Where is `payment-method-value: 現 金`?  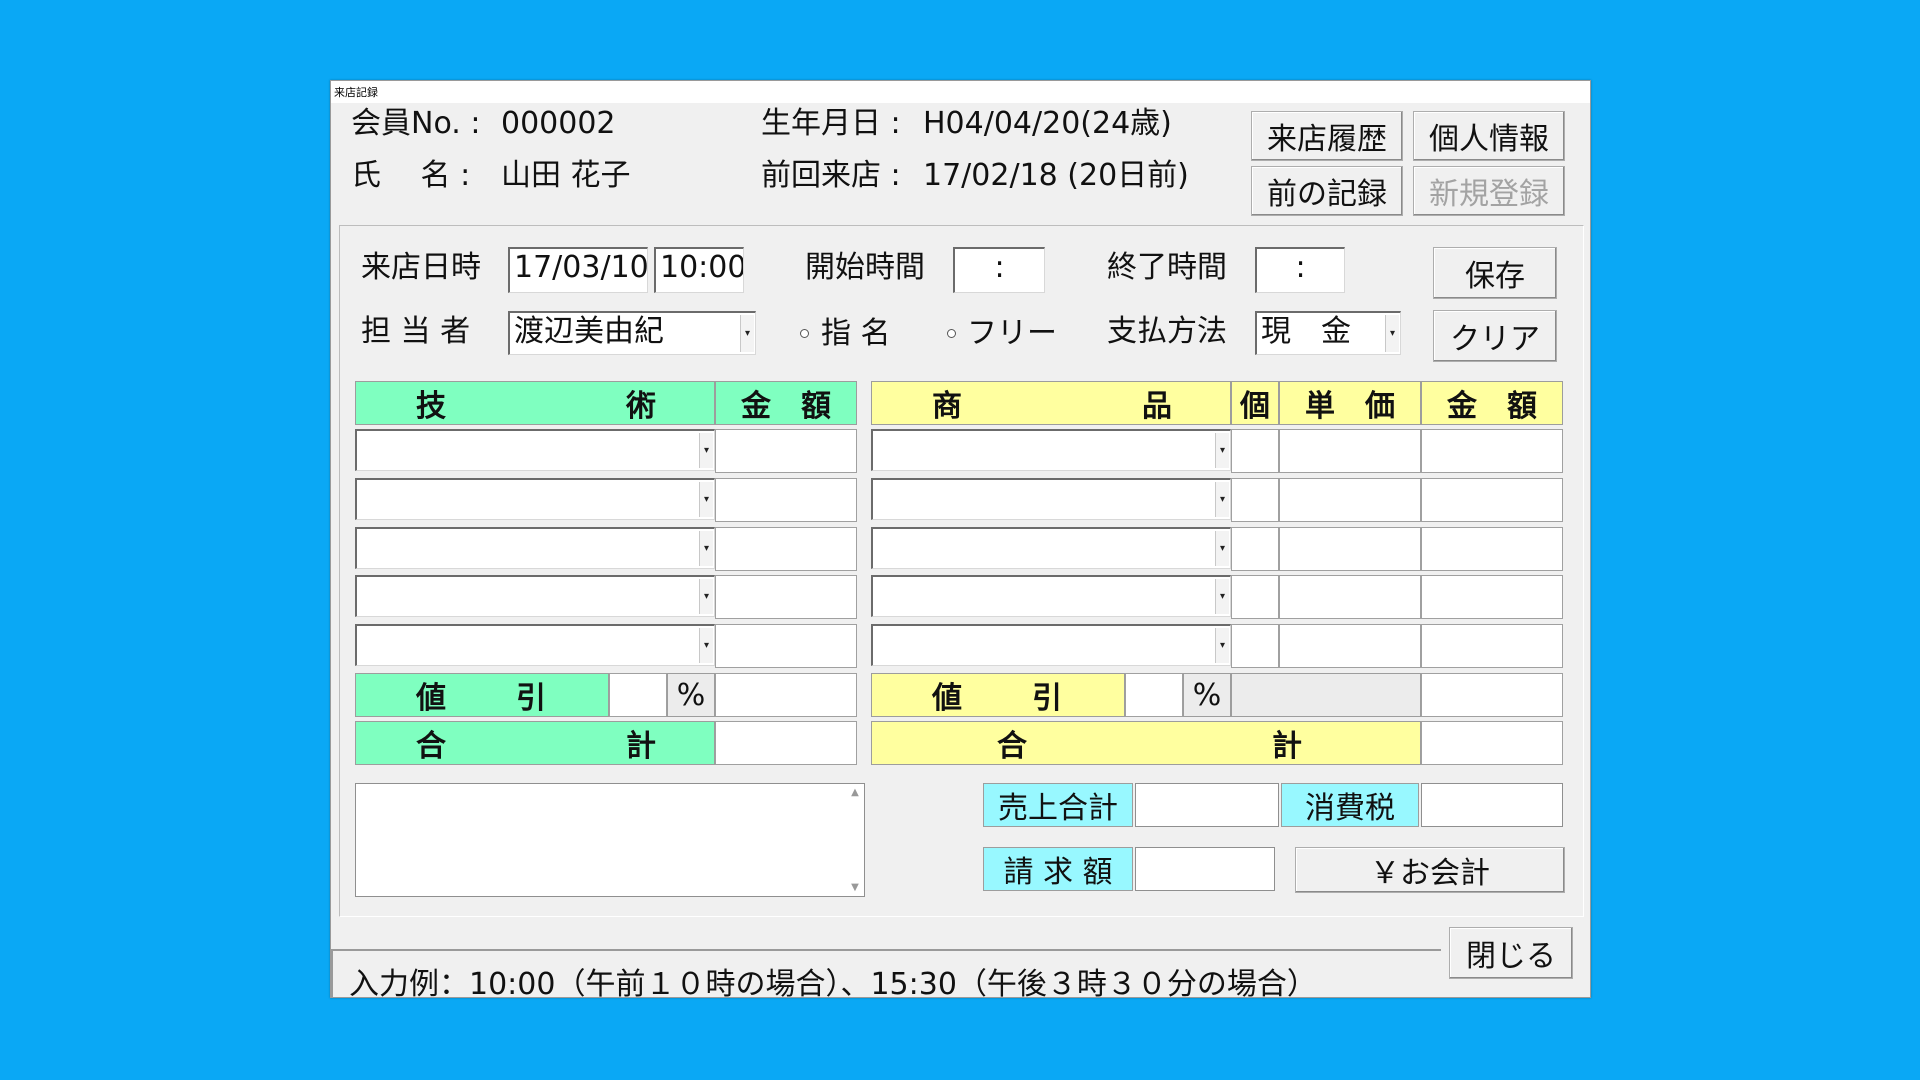 payment-method-value: 現 金 is located at coordinates (1306, 331).